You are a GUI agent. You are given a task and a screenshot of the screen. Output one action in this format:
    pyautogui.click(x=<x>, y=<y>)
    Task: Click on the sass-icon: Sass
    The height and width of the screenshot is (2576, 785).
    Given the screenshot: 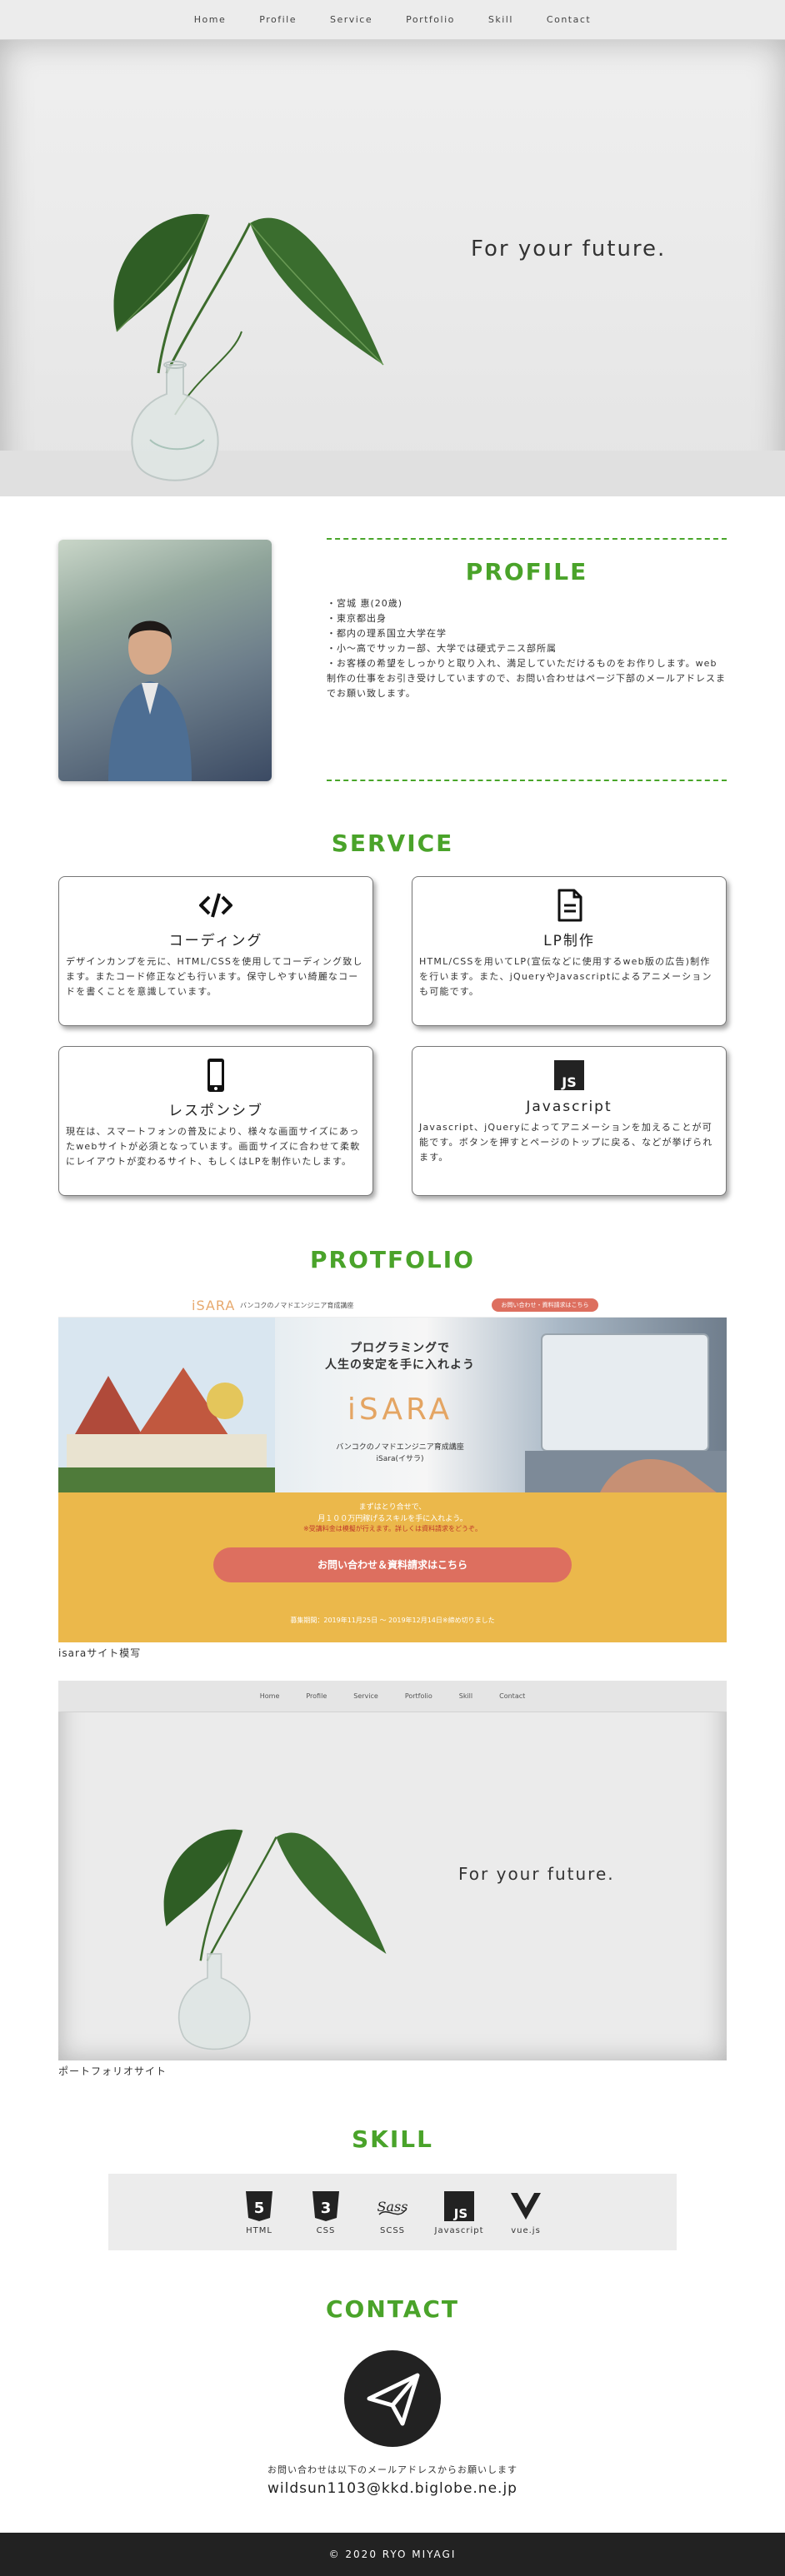 What is the action you would take?
    pyautogui.click(x=393, y=2207)
    